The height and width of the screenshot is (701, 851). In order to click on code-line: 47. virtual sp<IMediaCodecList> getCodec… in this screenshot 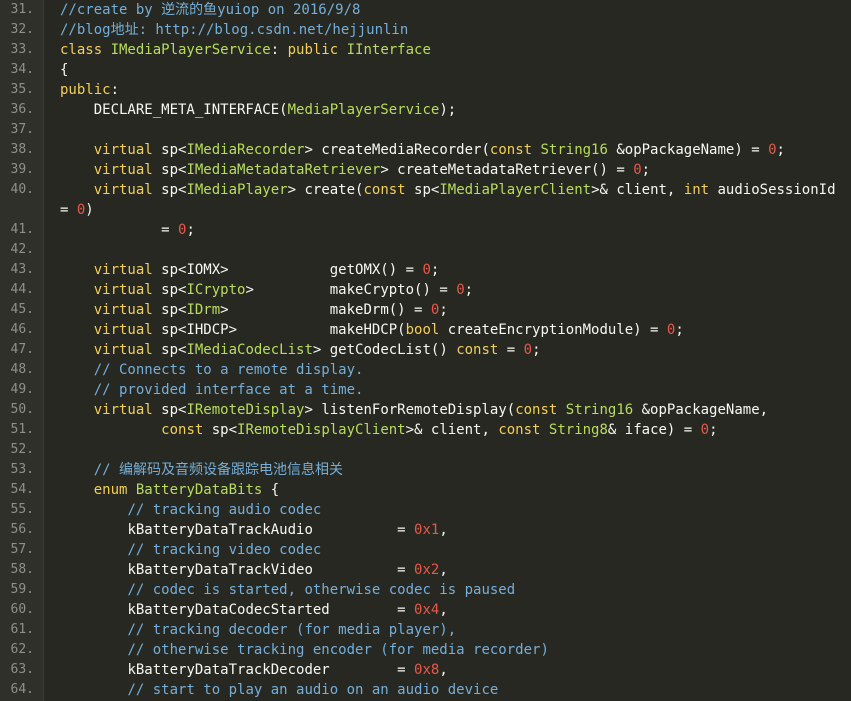, I will do `click(425, 350)`.